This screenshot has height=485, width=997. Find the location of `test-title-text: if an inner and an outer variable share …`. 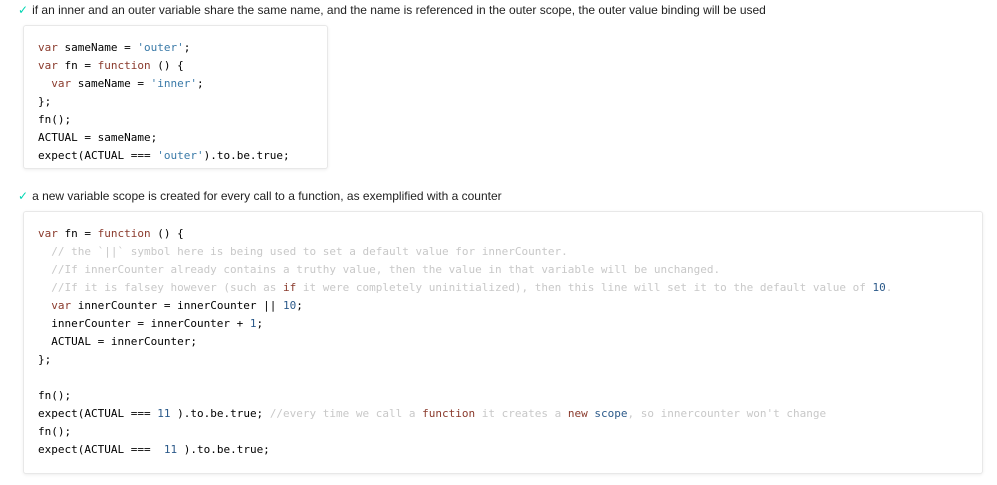

test-title-text: if an inner and an outer variable share … is located at coordinates (399, 10).